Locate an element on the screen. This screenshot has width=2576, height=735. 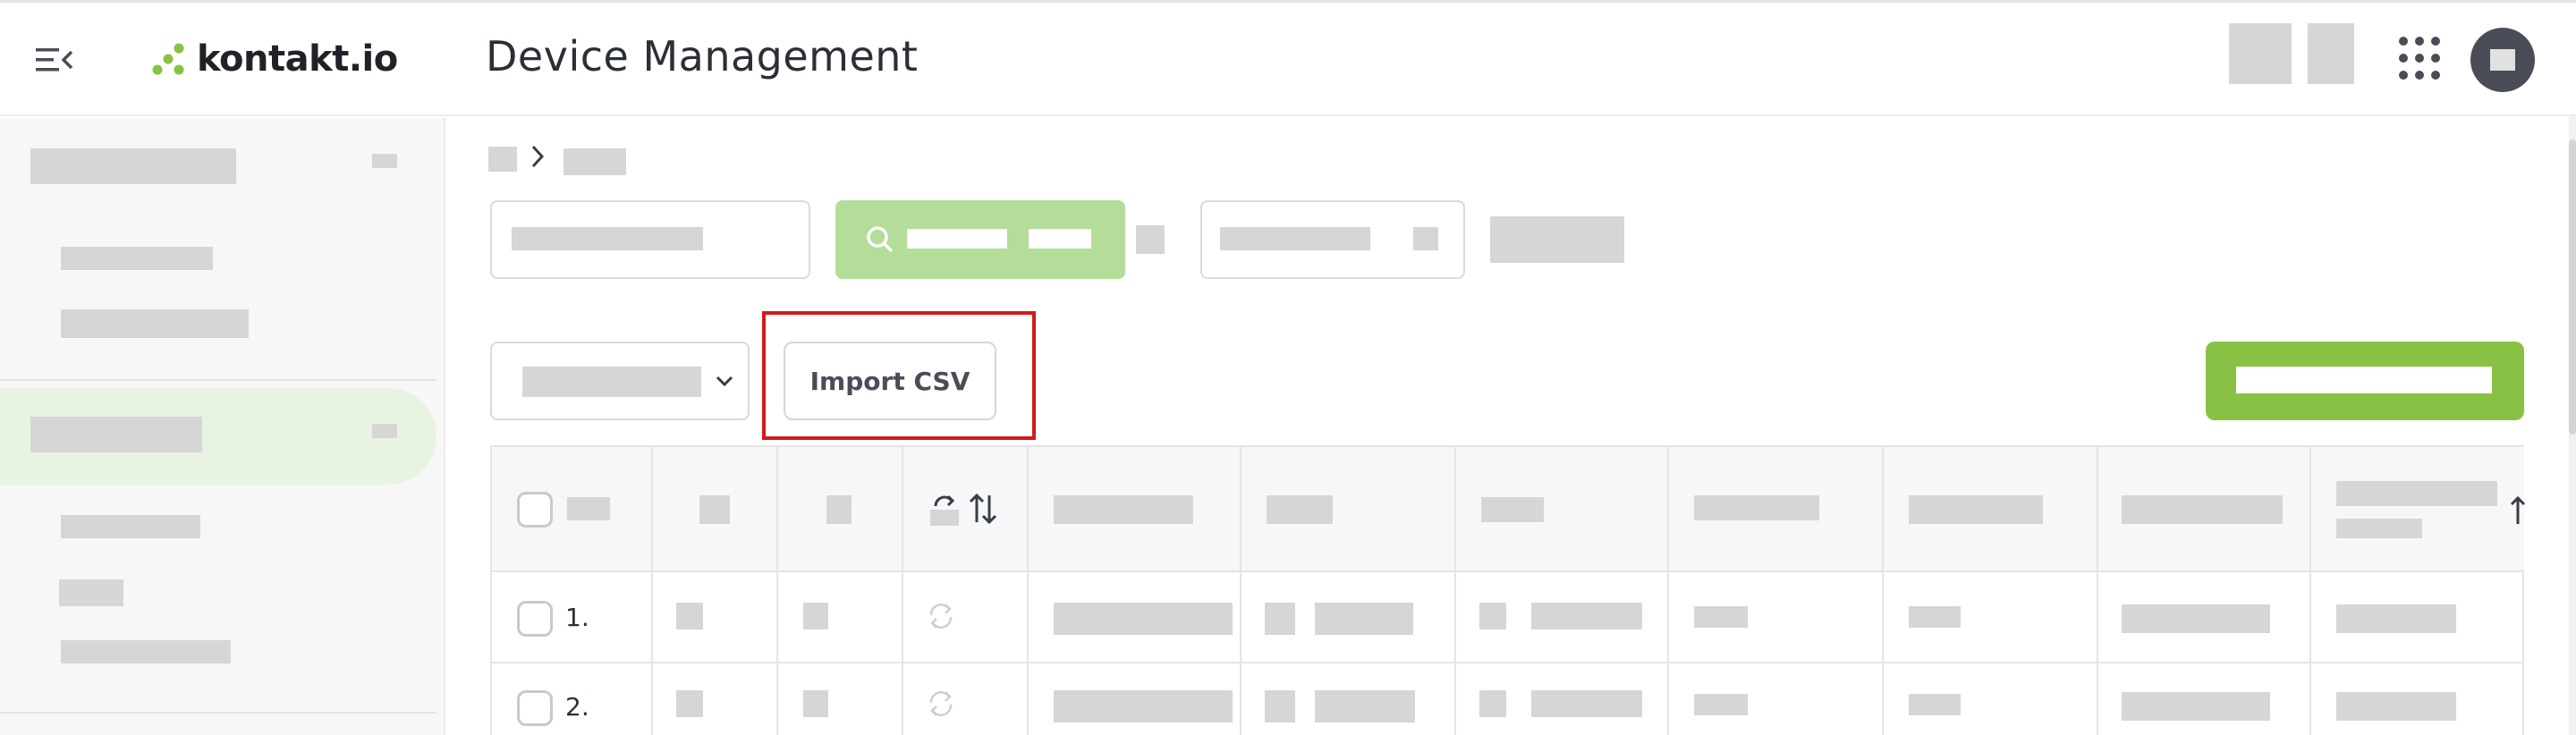
sidebar-divider is located at coordinates (218, 380).